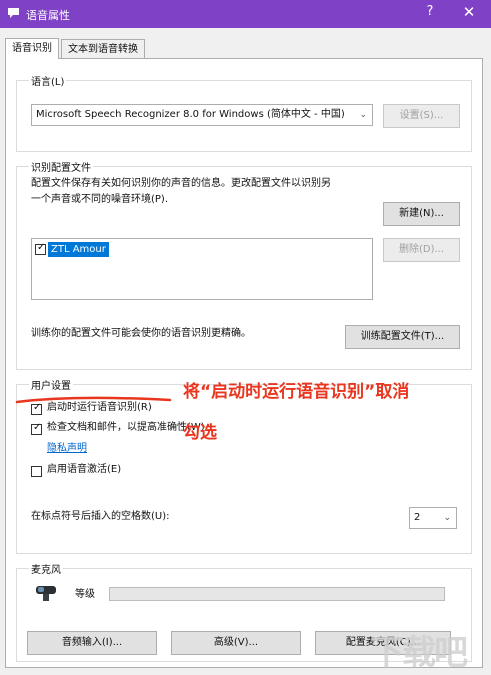 The height and width of the screenshot is (675, 491). I want to click on mic-level-label: 等级, so click(85, 594).